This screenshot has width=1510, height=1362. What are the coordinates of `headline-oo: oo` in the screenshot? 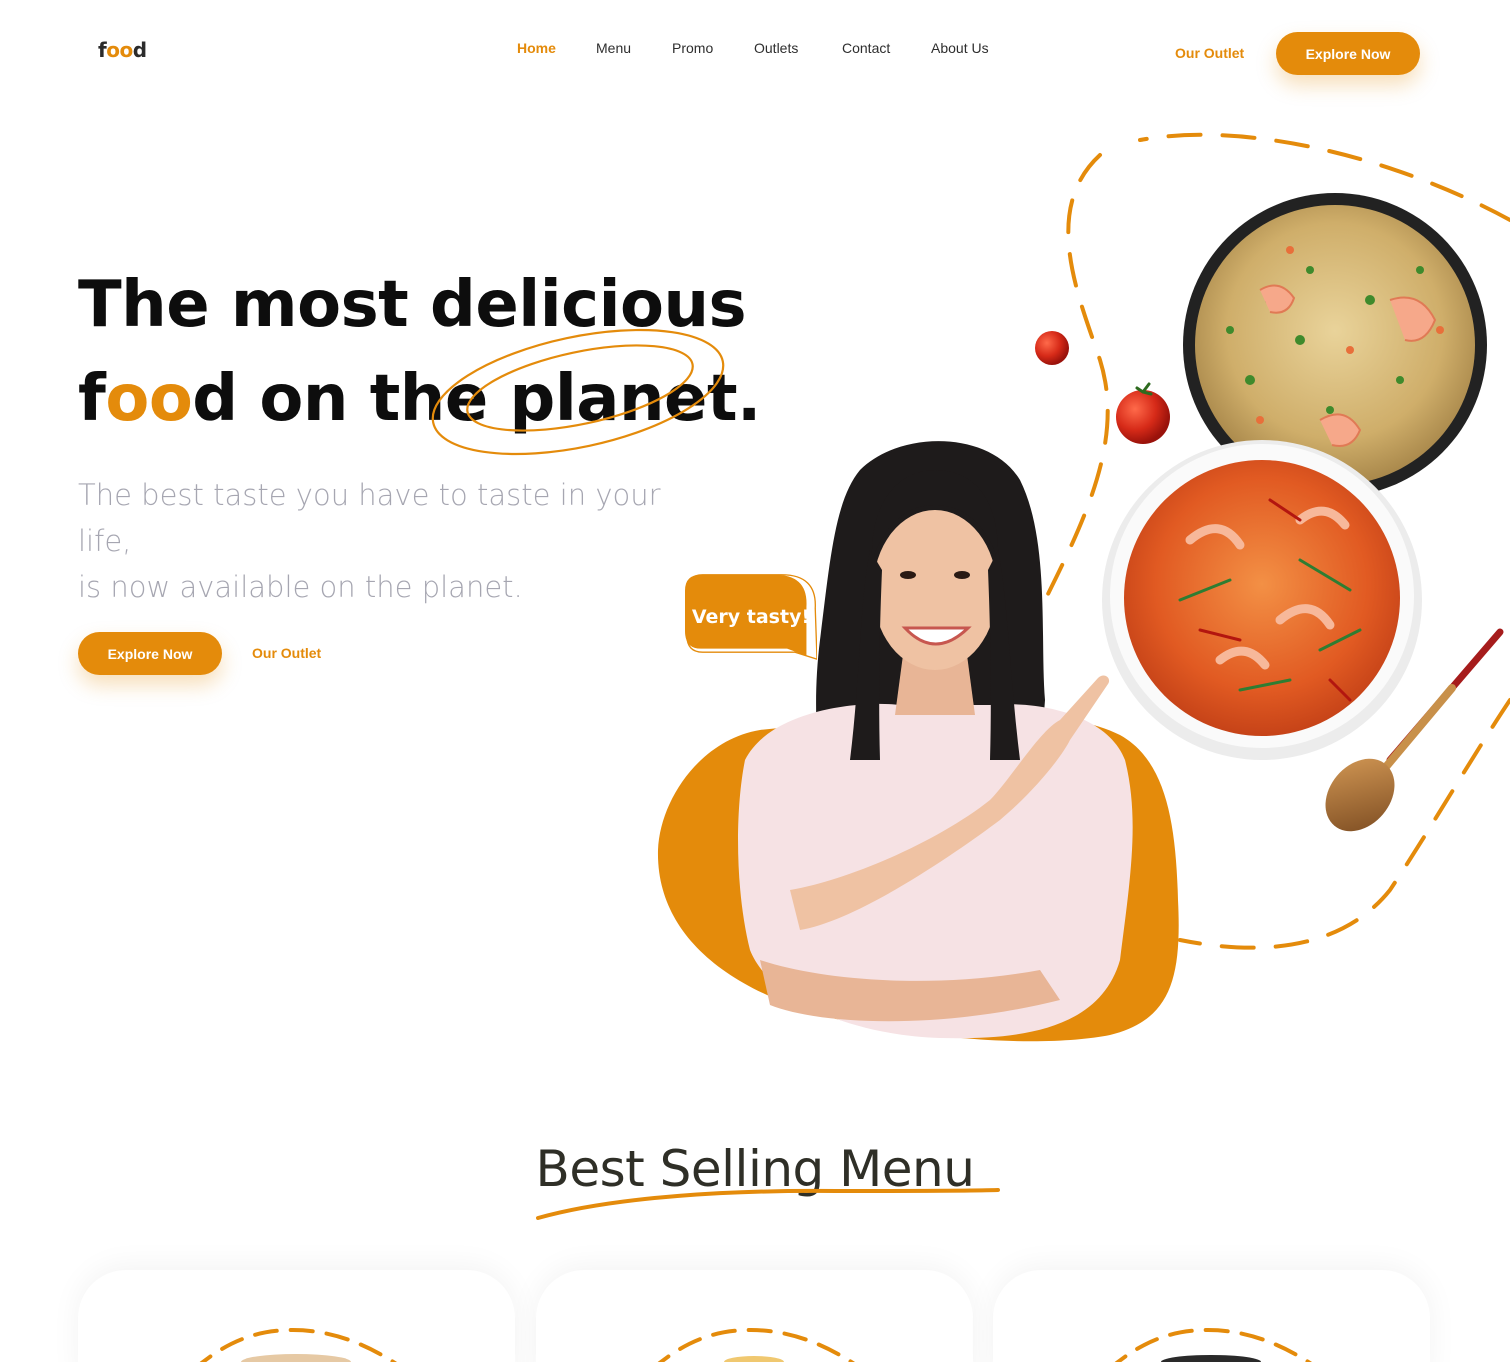 It's located at (149, 399).